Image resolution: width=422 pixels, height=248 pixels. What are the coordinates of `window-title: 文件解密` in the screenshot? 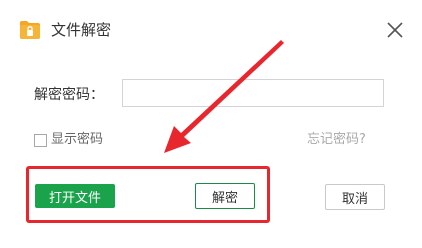 It's located at (81, 30).